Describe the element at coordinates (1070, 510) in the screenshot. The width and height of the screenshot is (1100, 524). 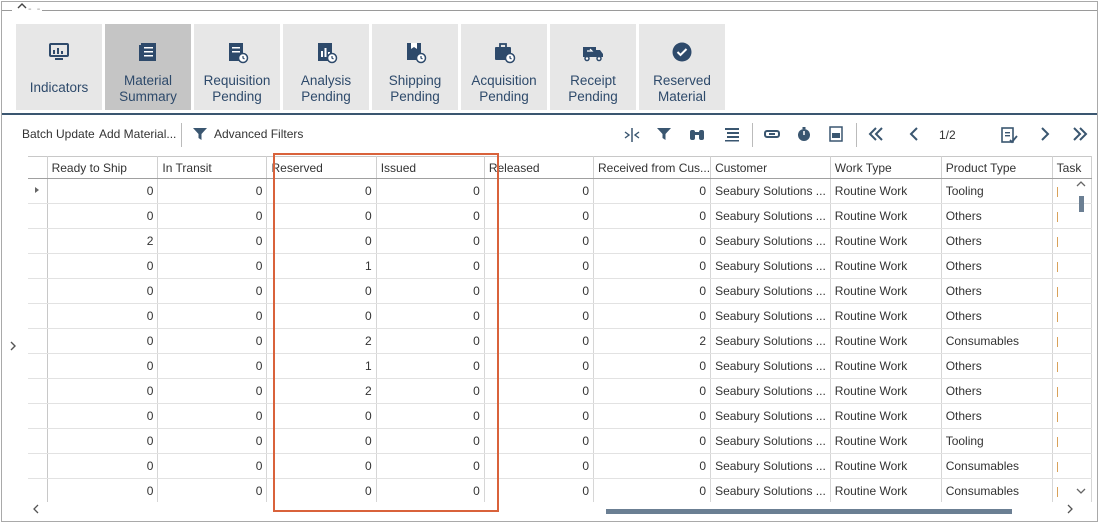
I see `scroll-right-icon` at that location.